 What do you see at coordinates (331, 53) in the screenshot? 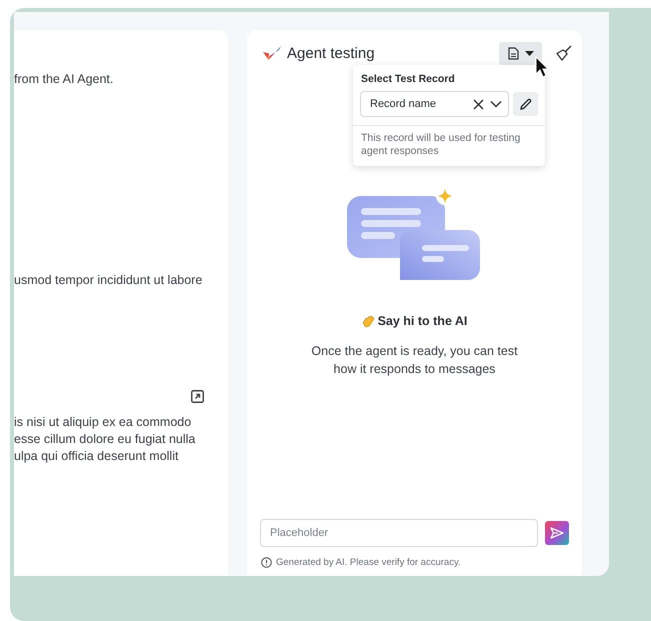
I see `panel-title: Agent testing` at bounding box center [331, 53].